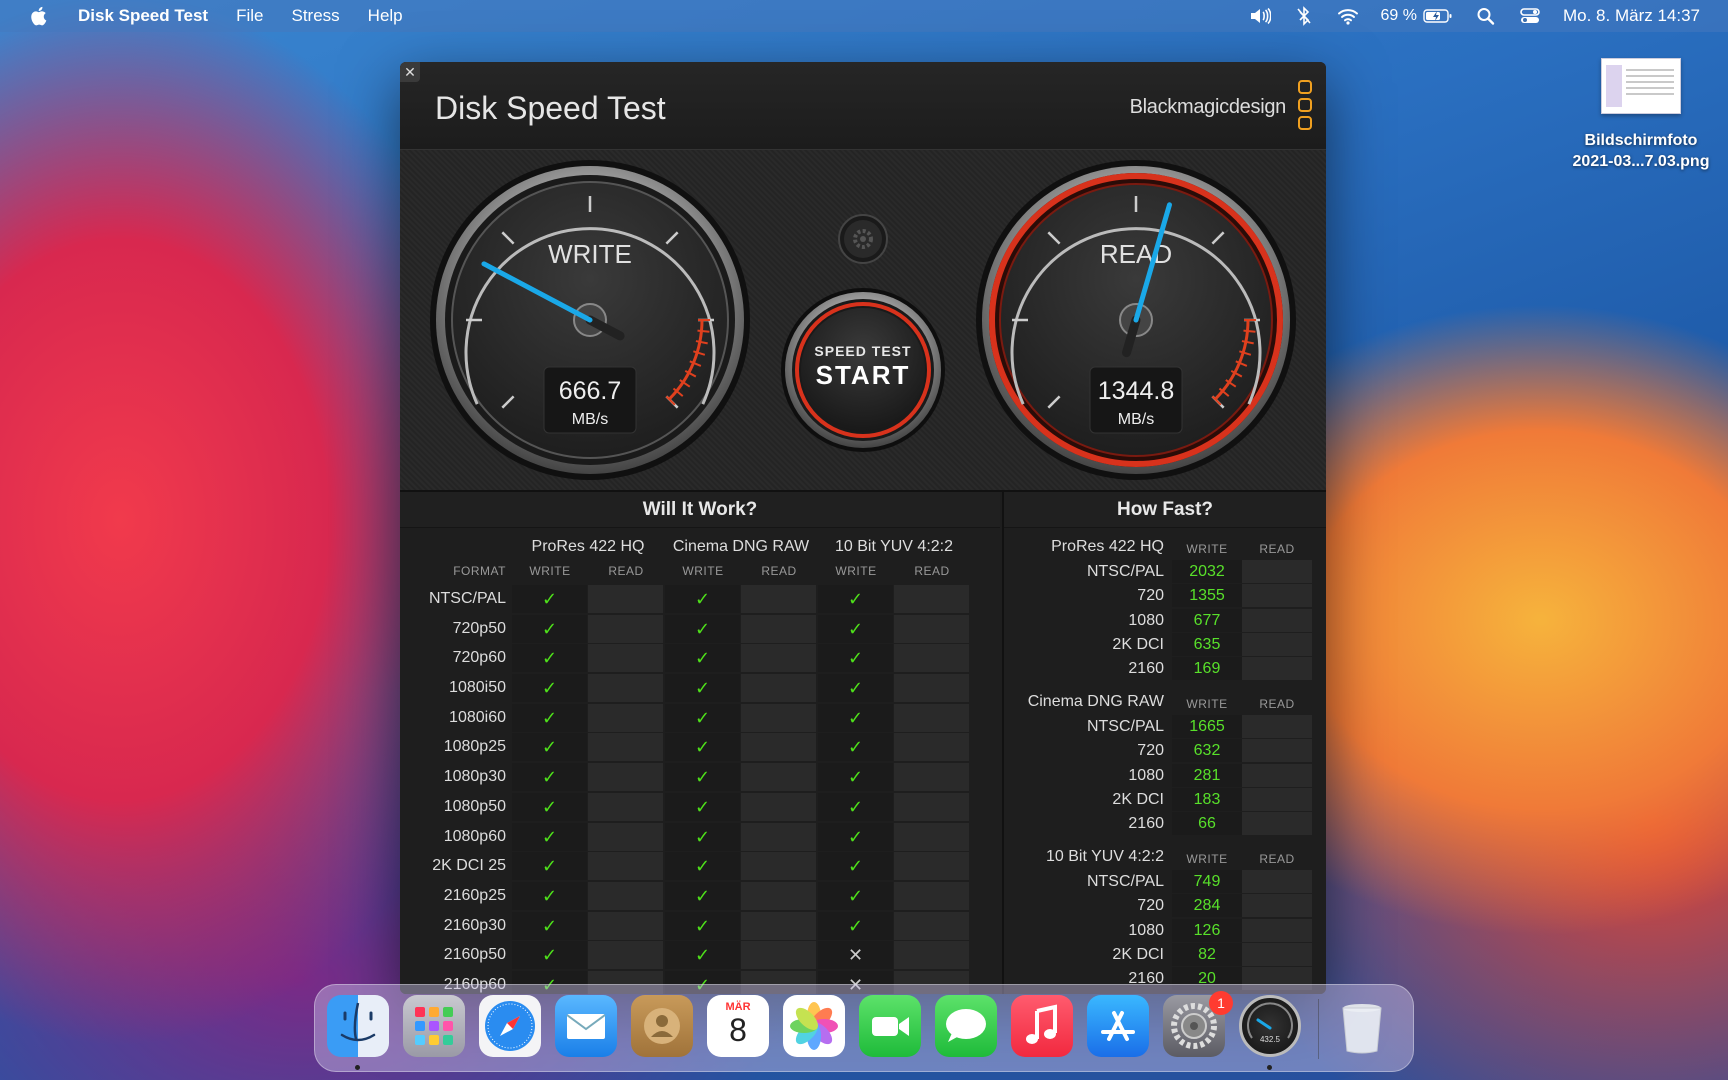 Image resolution: width=1728 pixels, height=1080 pixels. I want to click on start-button: SPEED TEST START, so click(863, 370).